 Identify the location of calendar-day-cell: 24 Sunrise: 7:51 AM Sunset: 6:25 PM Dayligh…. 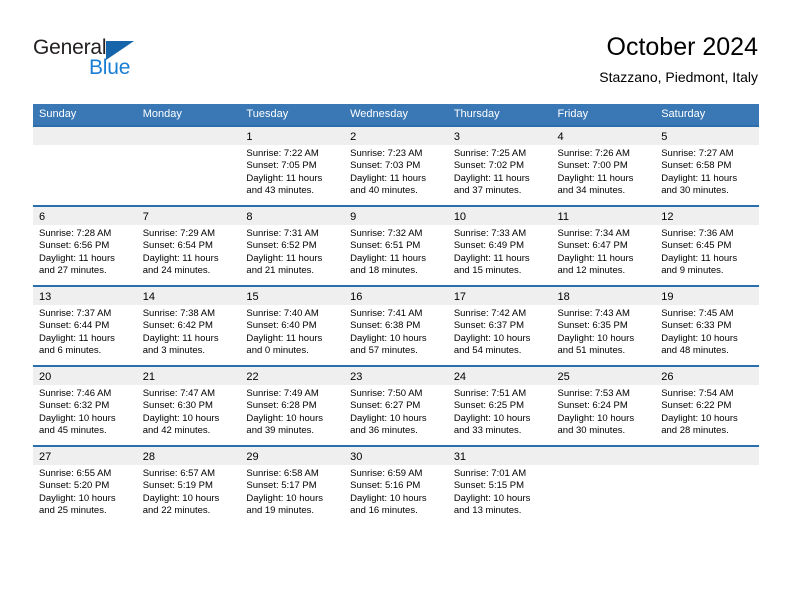
(499, 405).